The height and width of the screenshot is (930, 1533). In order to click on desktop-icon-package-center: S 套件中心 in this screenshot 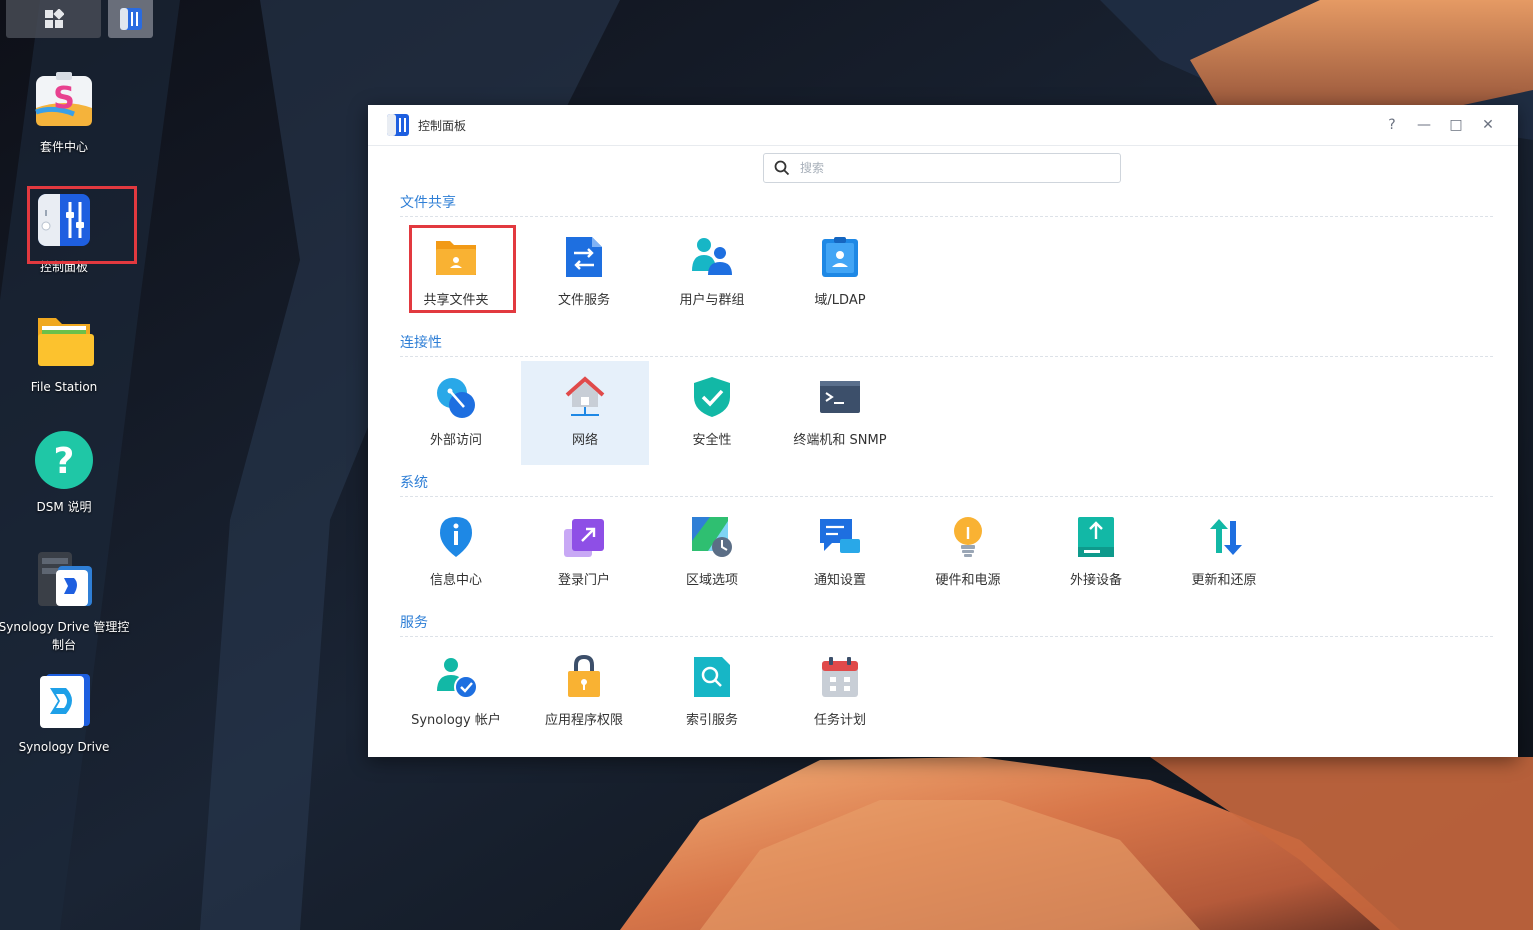, I will do `click(64, 113)`.